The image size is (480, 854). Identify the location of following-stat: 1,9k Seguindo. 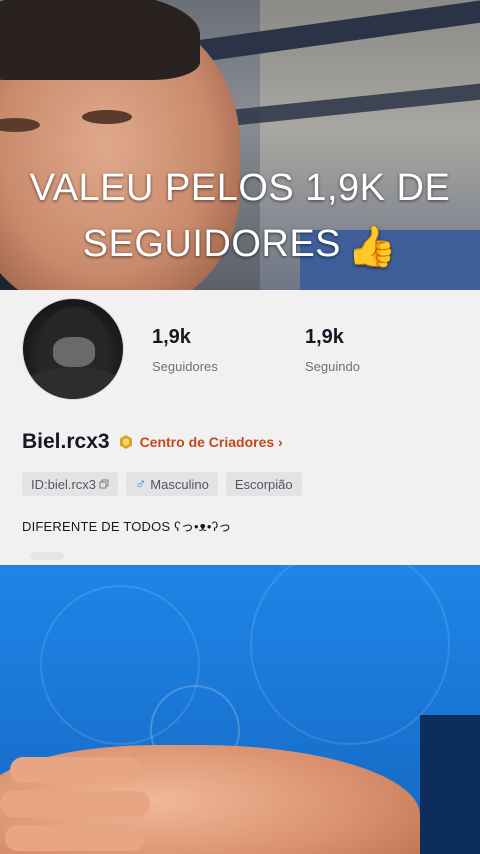
(332, 350).